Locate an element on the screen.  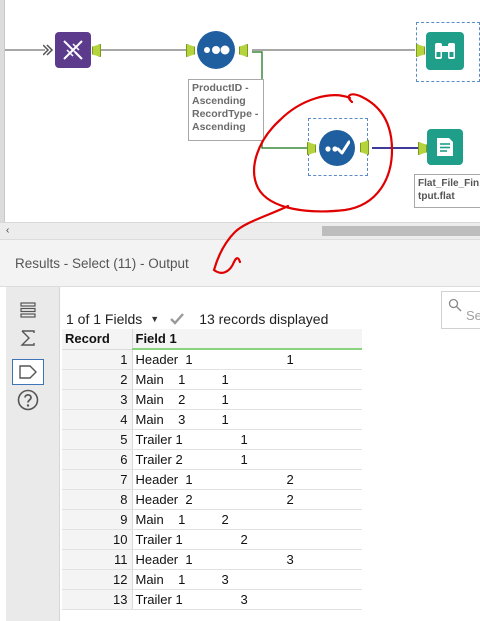
red-circle-annotation is located at coordinates (303, 183).